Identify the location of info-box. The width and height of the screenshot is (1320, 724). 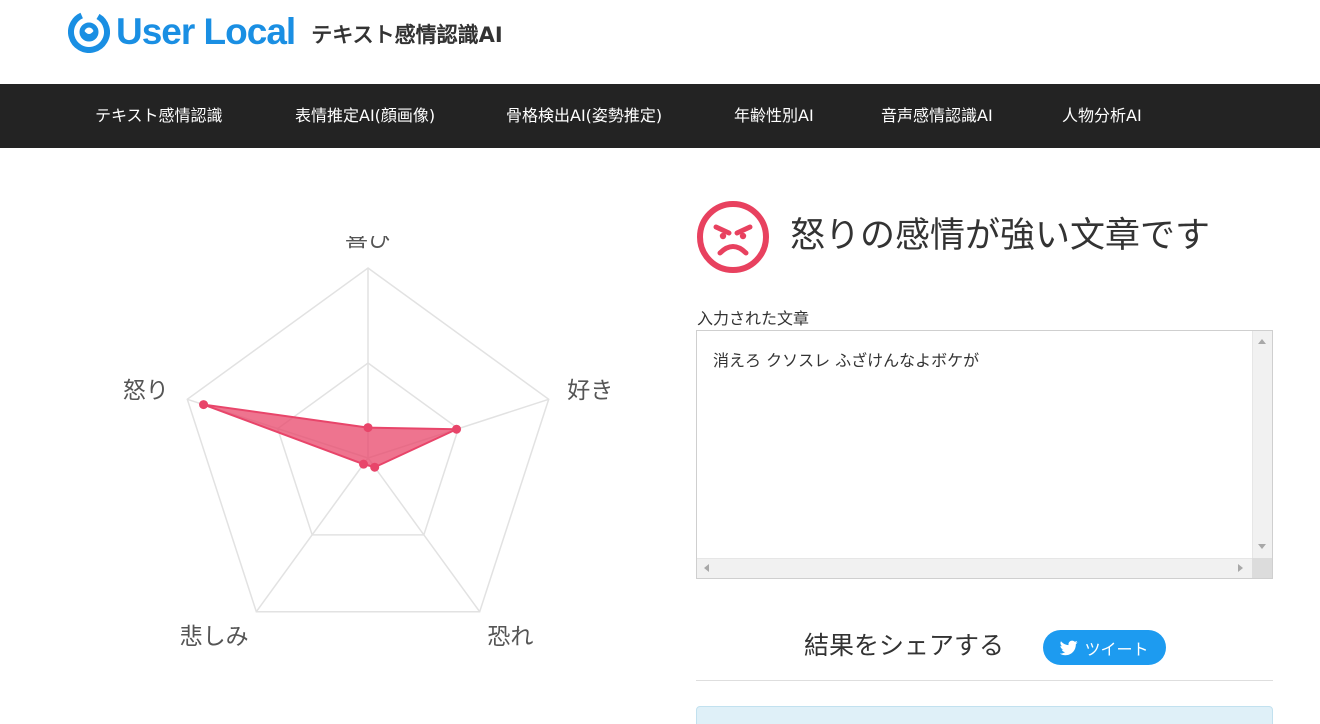
(984, 715).